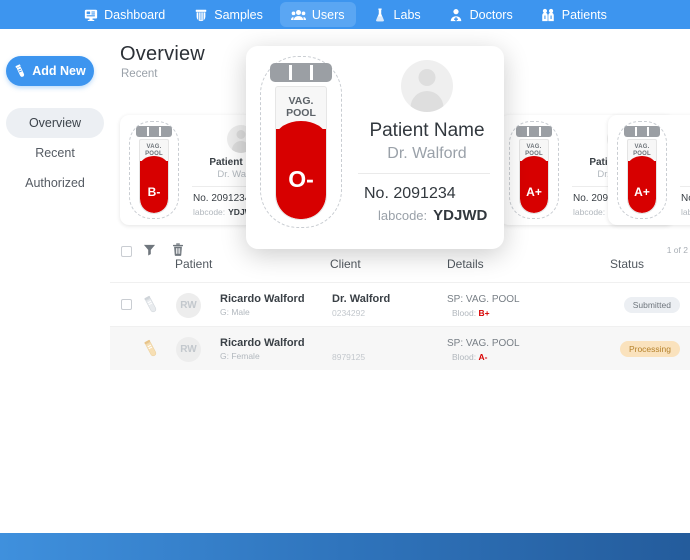 This screenshot has width=690, height=560. I want to click on nav-item-labs: Labs, so click(397, 14).